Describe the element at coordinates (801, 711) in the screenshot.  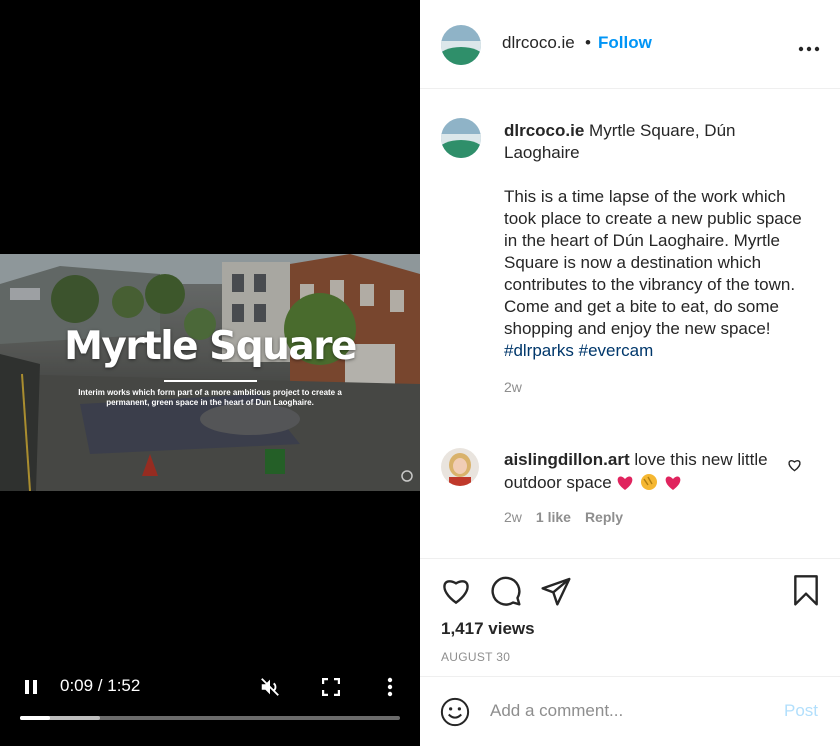
I see `post-comment-button: Post` at that location.